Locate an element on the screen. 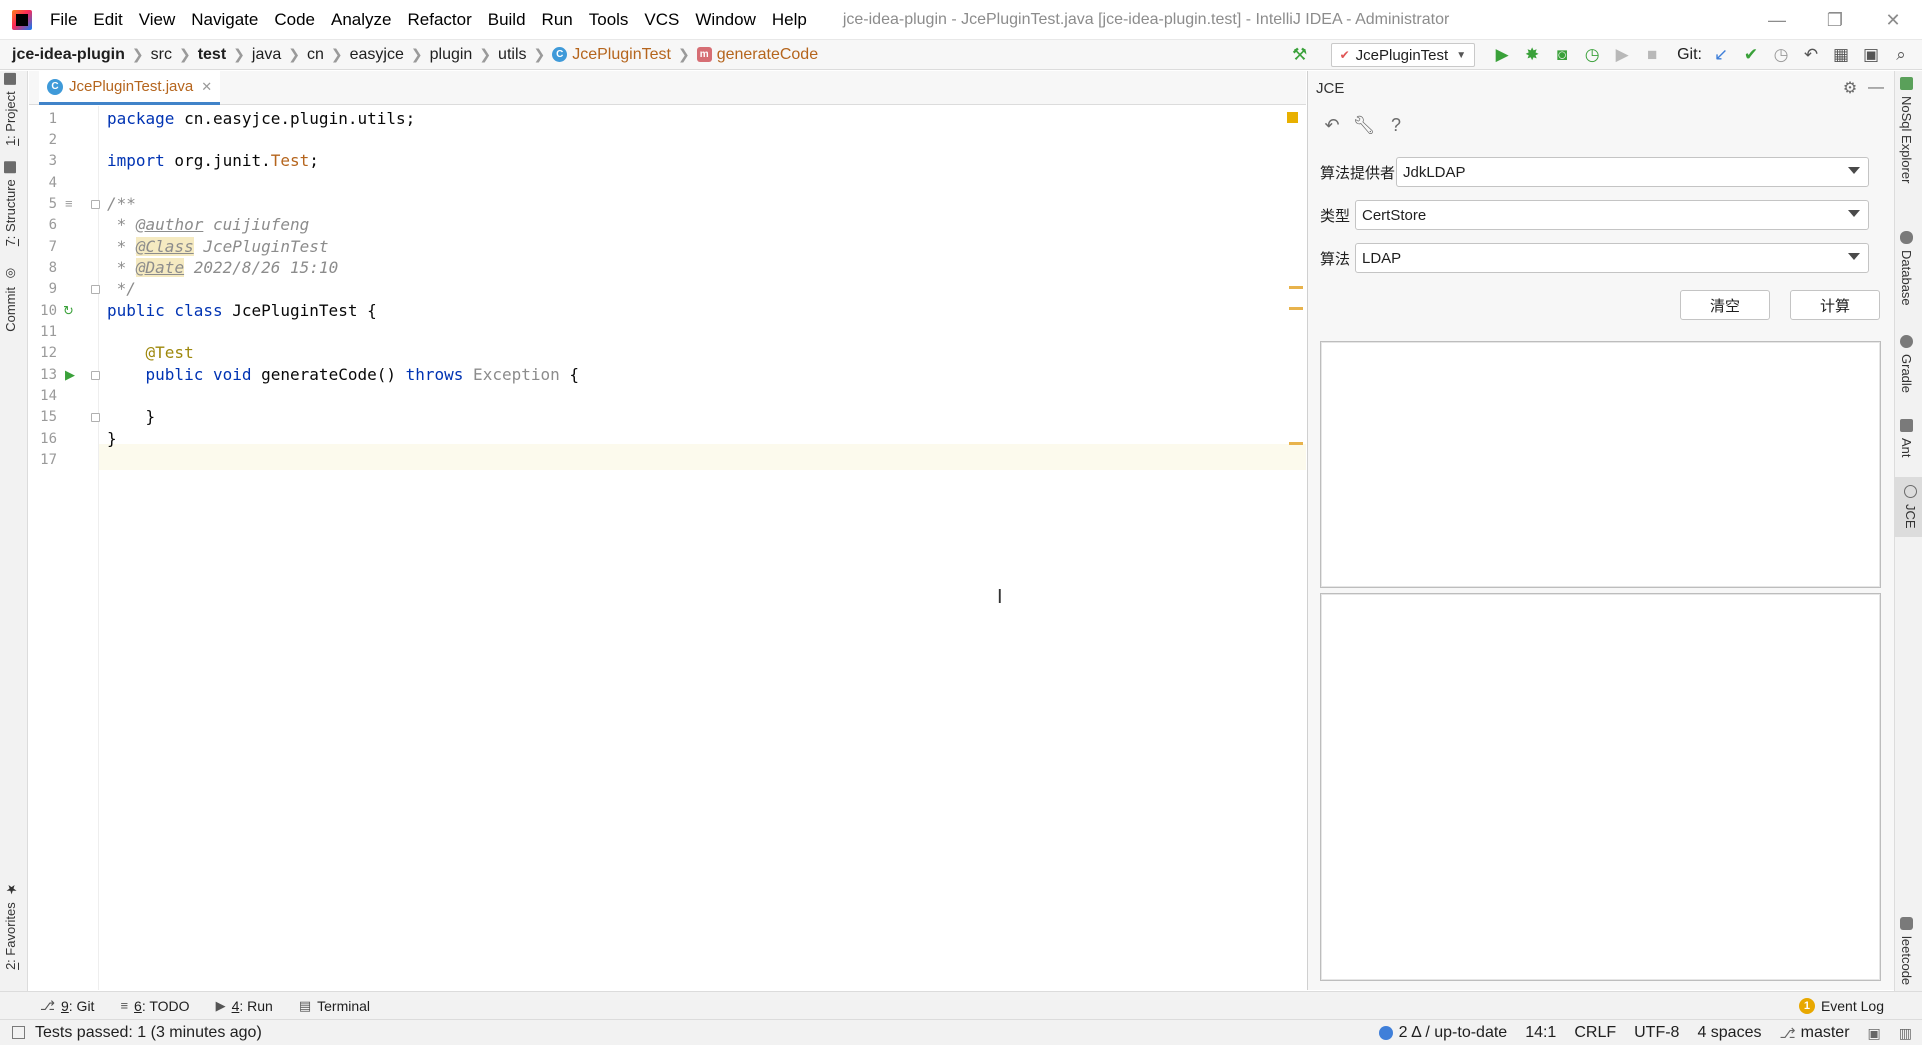 The width and height of the screenshot is (1922, 1045). algorithm-value: LDAP is located at coordinates (1382, 258).